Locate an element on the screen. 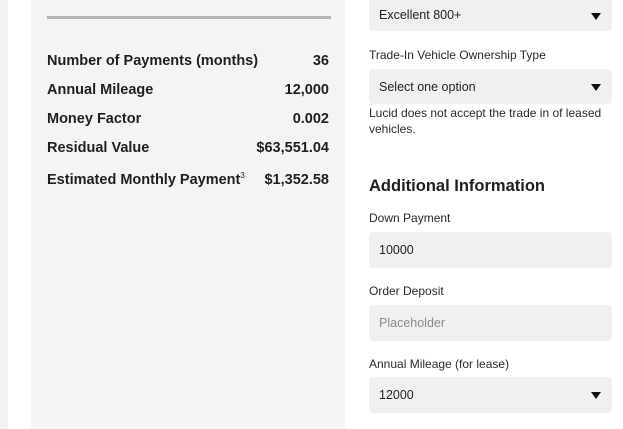 The image size is (623, 429). annual-mileage-lease-label: Annual Mileage (for lease) is located at coordinates (439, 364).